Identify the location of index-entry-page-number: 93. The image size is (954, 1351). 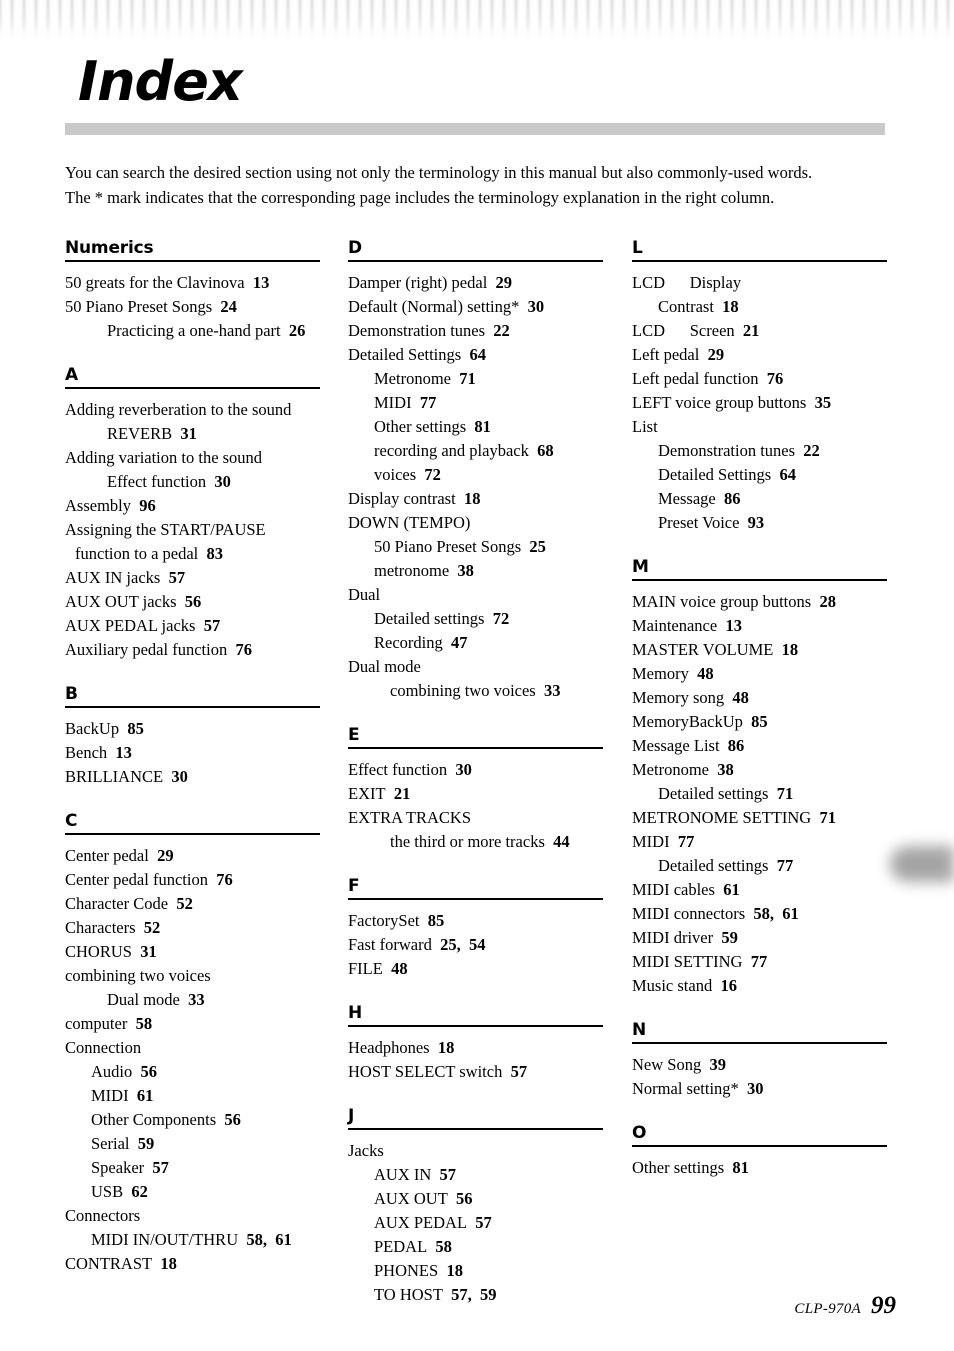
(752, 522).